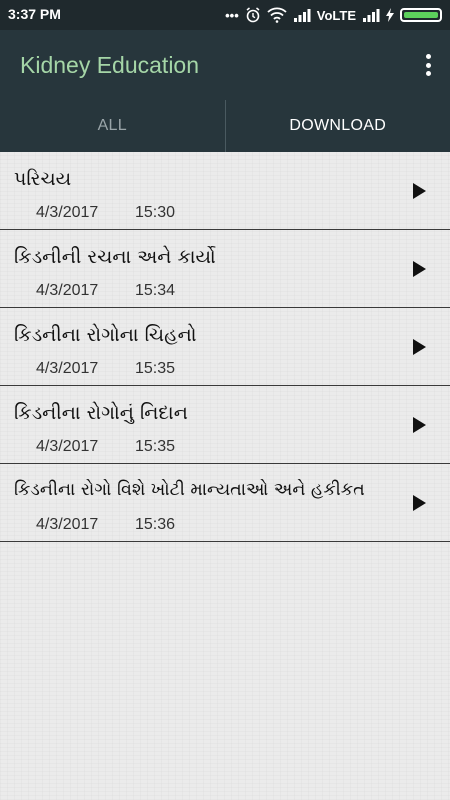 Image resolution: width=450 pixels, height=800 pixels. What do you see at coordinates (428, 65) in the screenshot?
I see `overflow-menu-icon` at bounding box center [428, 65].